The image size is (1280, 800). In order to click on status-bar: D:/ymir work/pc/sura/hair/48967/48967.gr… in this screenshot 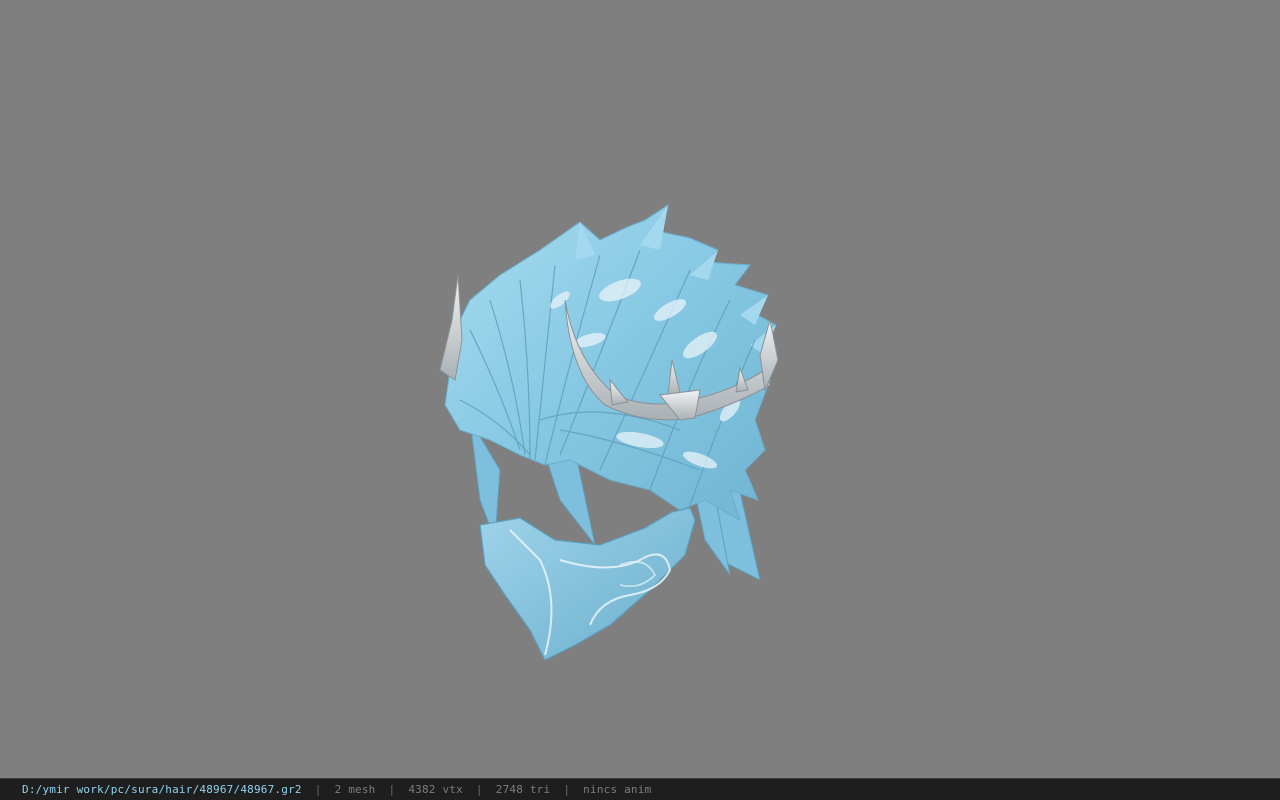, I will do `click(640, 789)`.